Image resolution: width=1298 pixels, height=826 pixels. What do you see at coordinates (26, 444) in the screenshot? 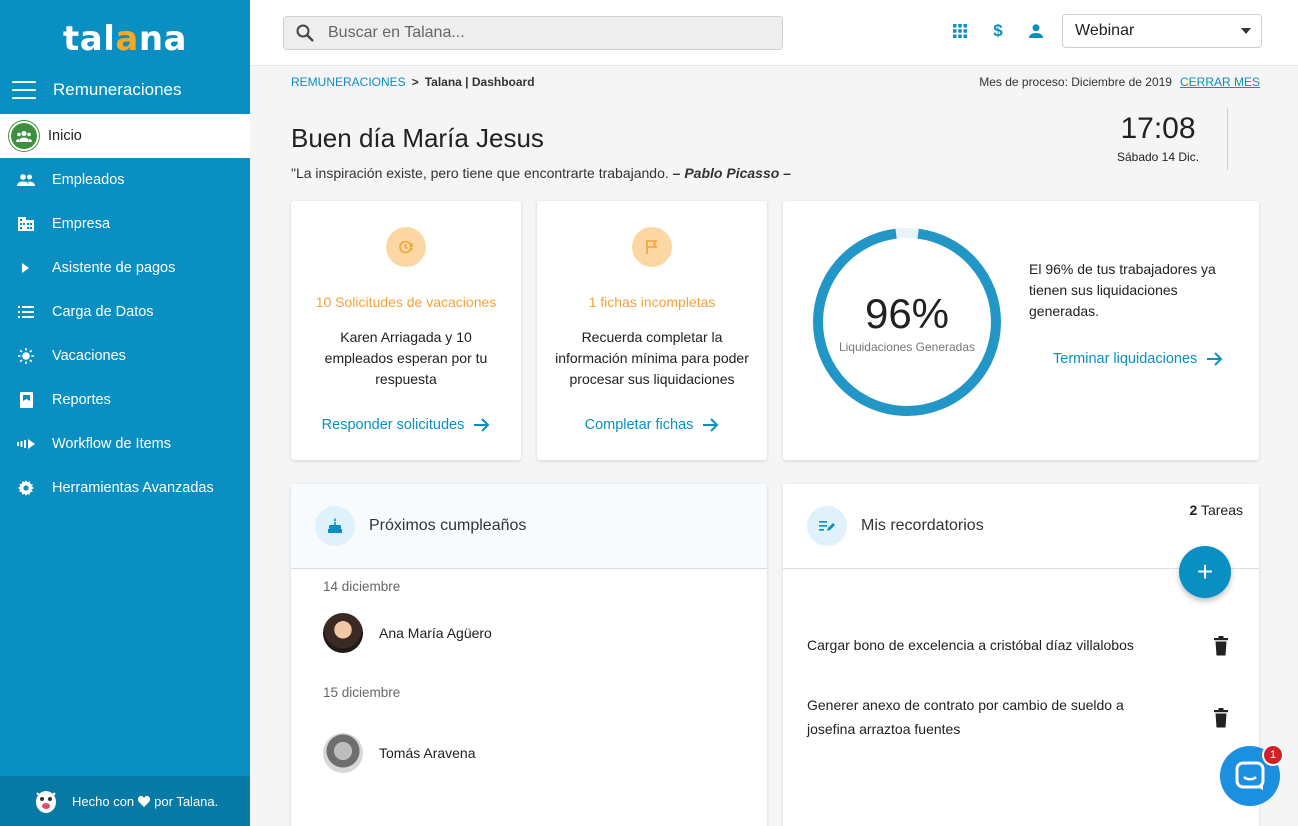
I see `workflow-icon` at bounding box center [26, 444].